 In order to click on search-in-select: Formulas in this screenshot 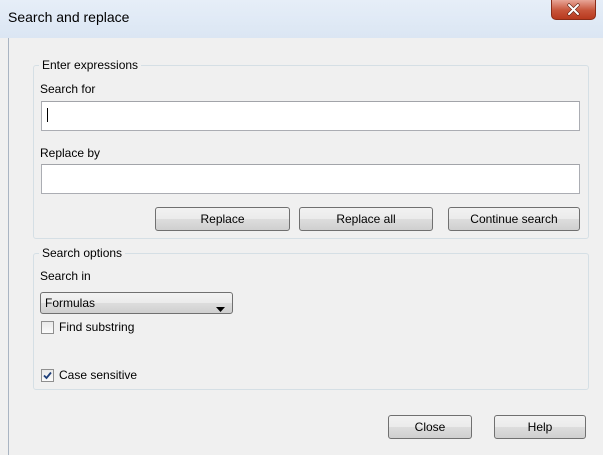, I will do `click(136, 303)`.